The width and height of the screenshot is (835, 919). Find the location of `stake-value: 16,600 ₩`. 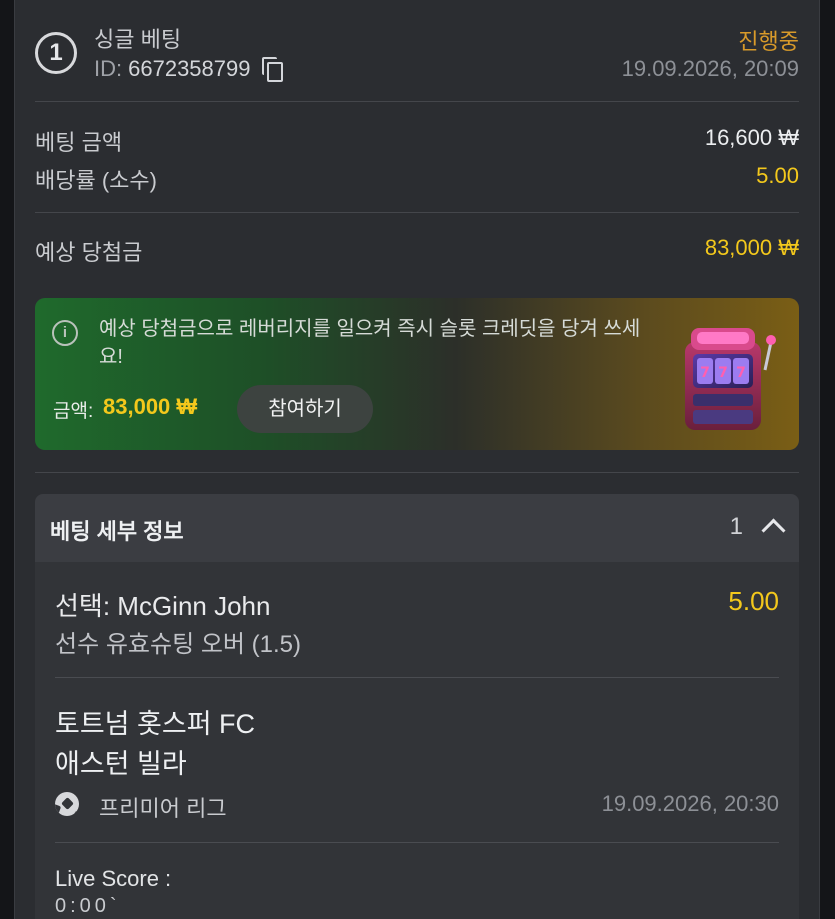

stake-value: 16,600 ₩ is located at coordinates (751, 137).